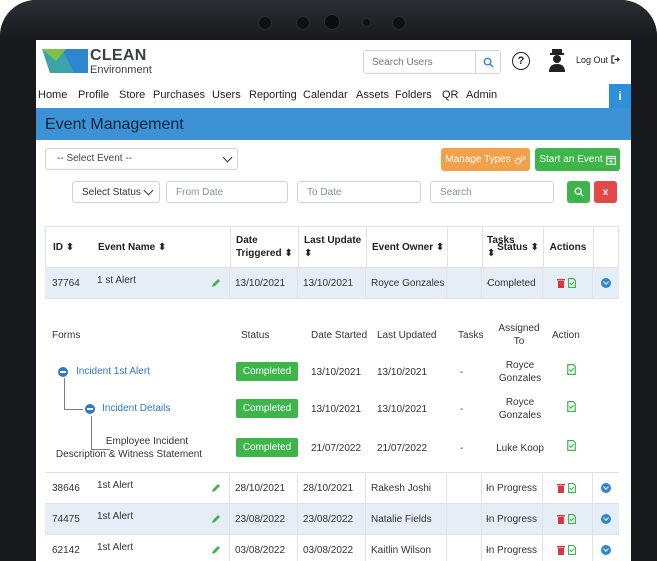 This screenshot has height=561, width=657. What do you see at coordinates (402, 372) in the screenshot?
I see `form-last-updated: 13/10/2021` at bounding box center [402, 372].